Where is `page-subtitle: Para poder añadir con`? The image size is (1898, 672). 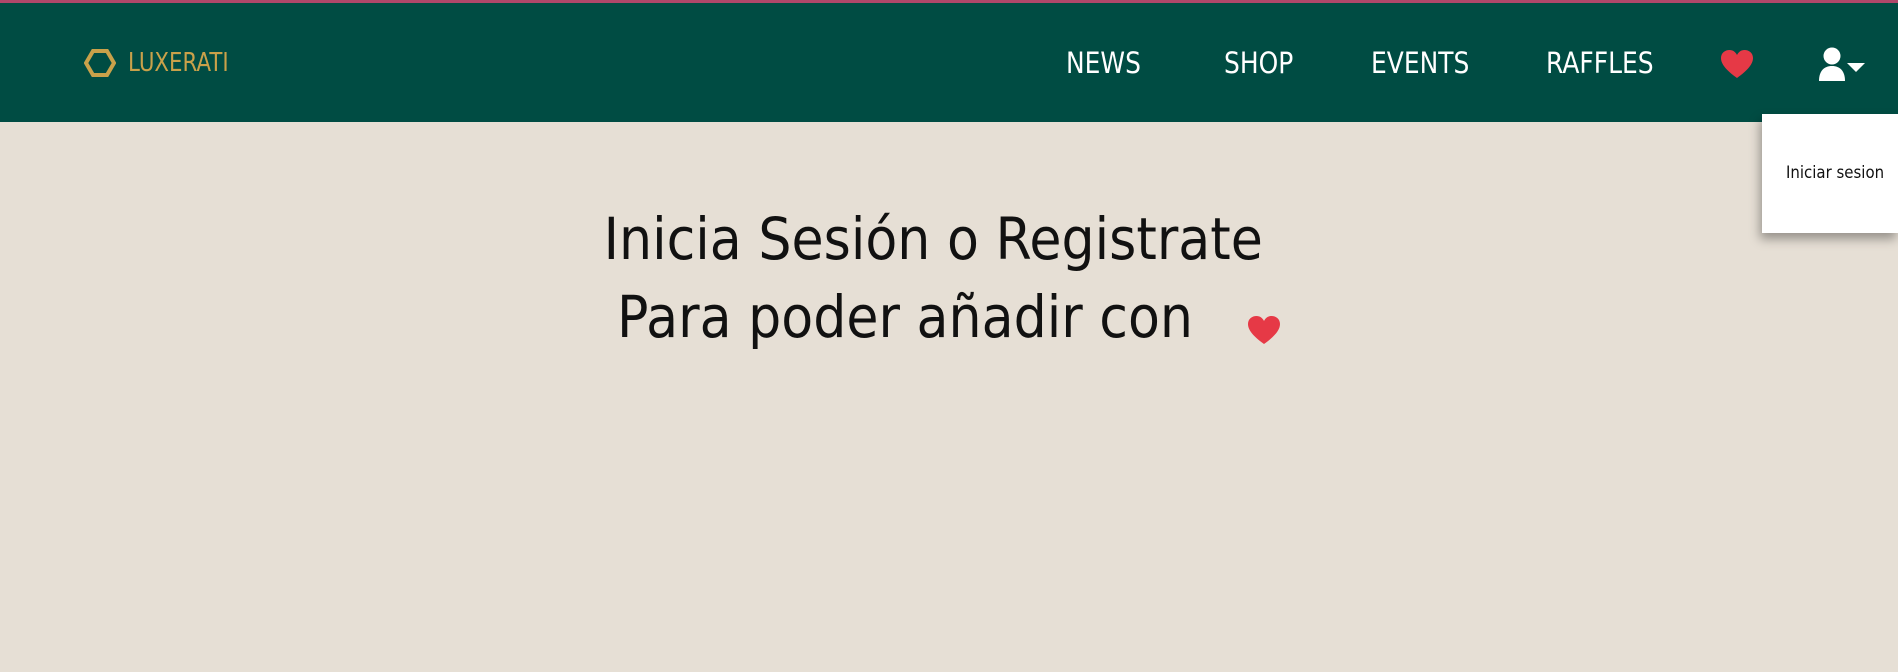 page-subtitle: Para poder añadir con is located at coordinates (933, 317).